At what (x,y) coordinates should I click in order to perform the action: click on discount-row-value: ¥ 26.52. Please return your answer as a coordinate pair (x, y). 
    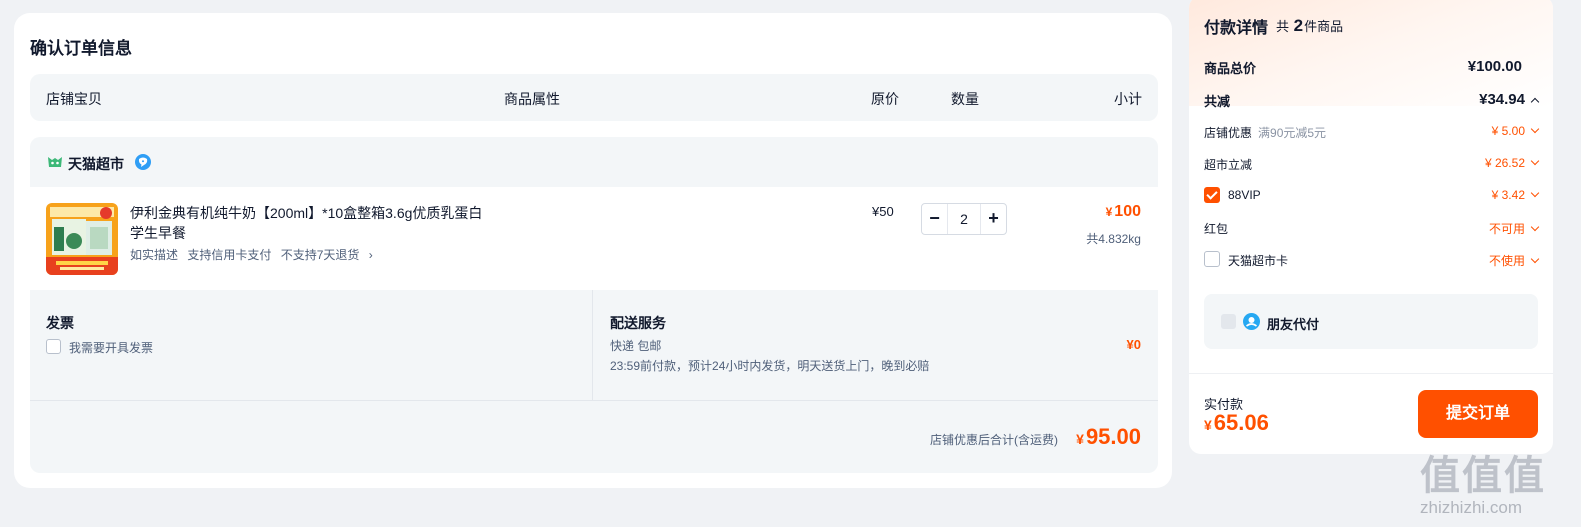
    Looking at the image, I should click on (1512, 163).